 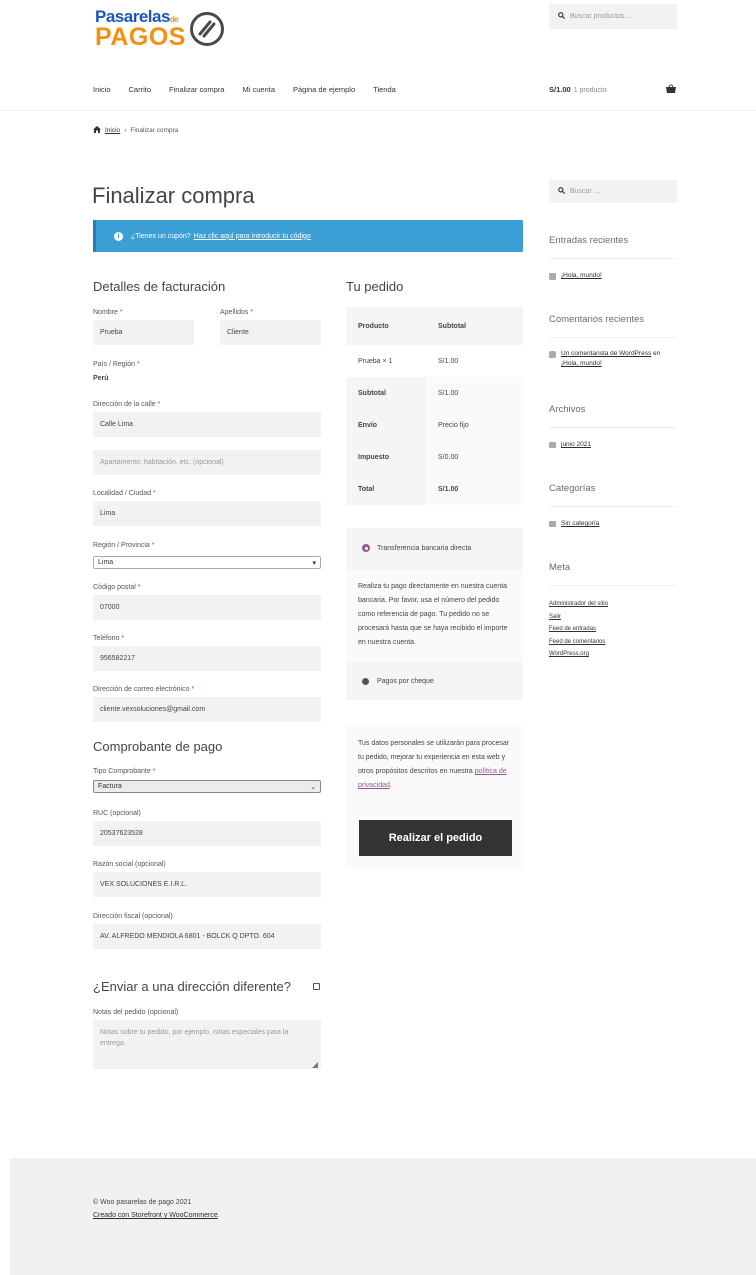 What do you see at coordinates (207, 562) in the screenshot?
I see `region-select: Lima ▾` at bounding box center [207, 562].